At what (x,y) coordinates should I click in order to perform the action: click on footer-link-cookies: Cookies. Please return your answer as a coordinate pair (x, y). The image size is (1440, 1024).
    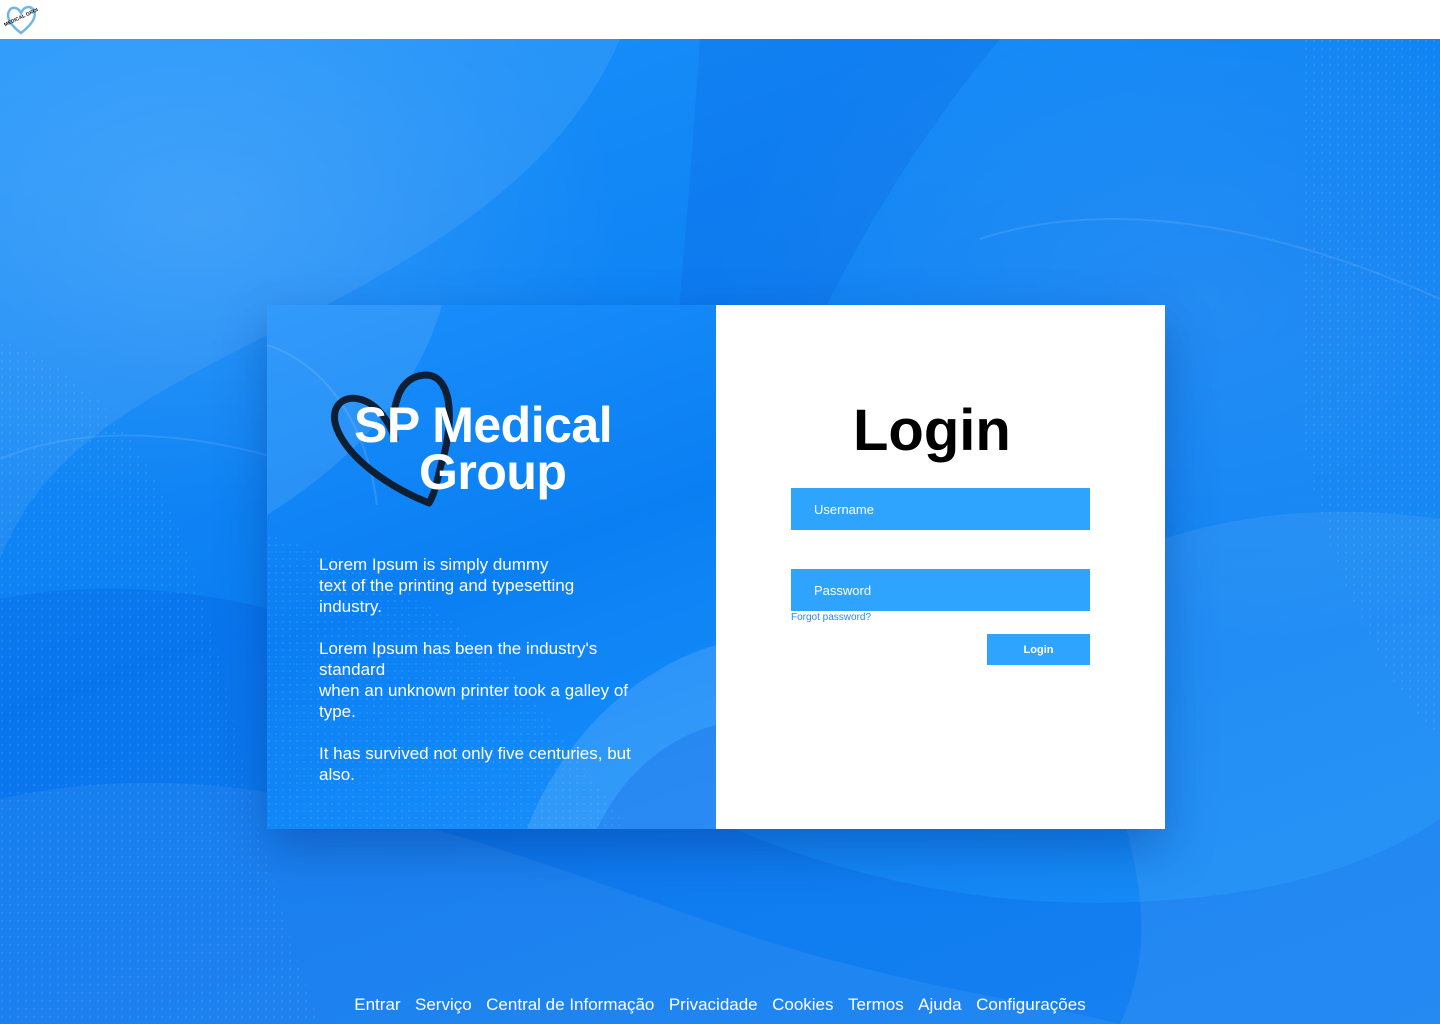
    Looking at the image, I should click on (802, 1004).